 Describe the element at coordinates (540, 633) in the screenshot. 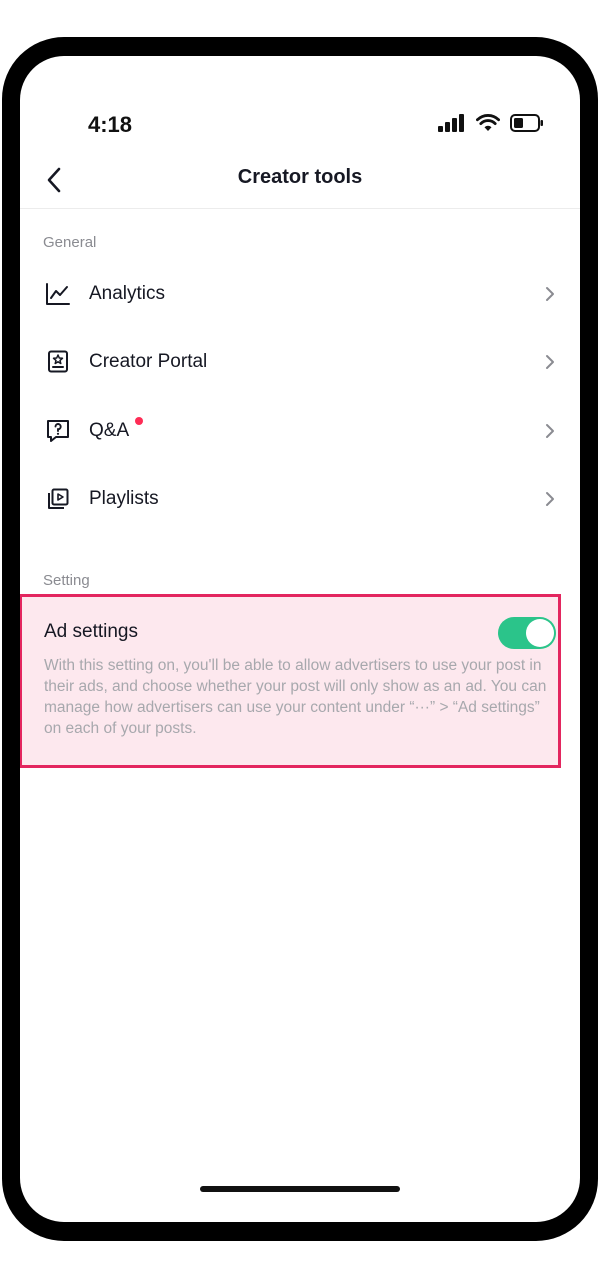

I see `toggle-knob` at that location.